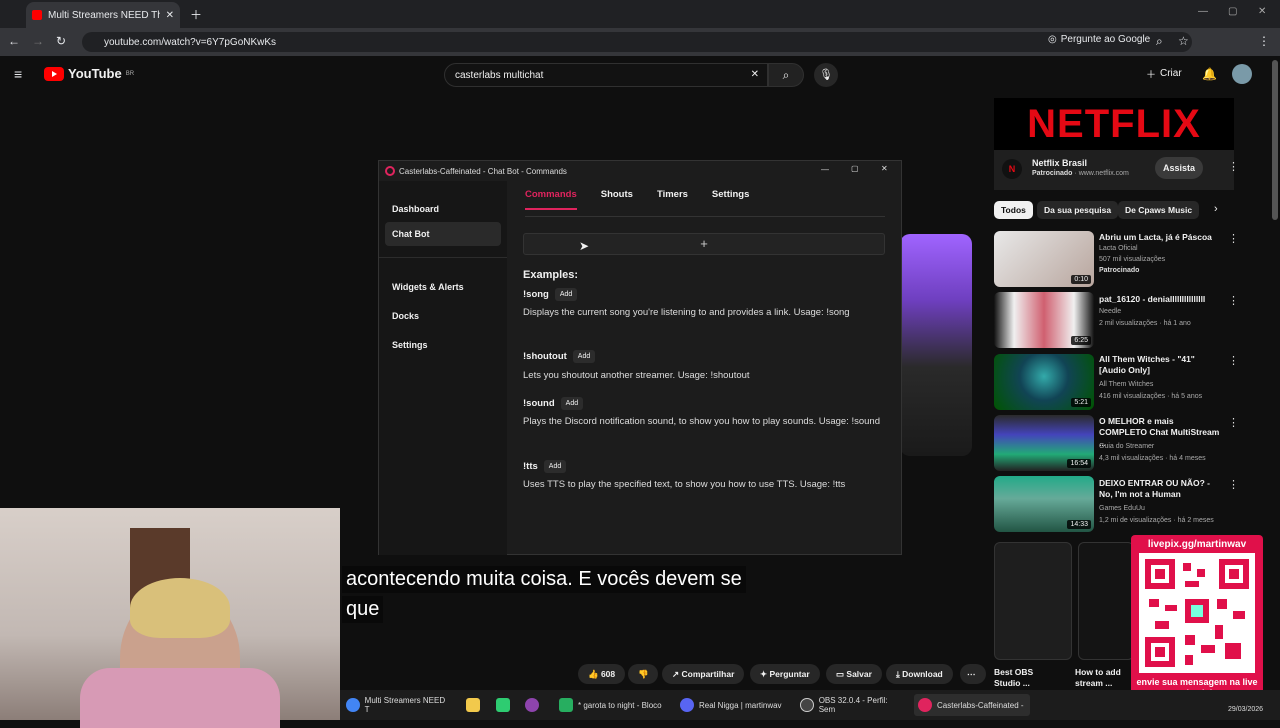 The height and width of the screenshot is (728, 1280). I want to click on chrome-icon, so click(353, 705).